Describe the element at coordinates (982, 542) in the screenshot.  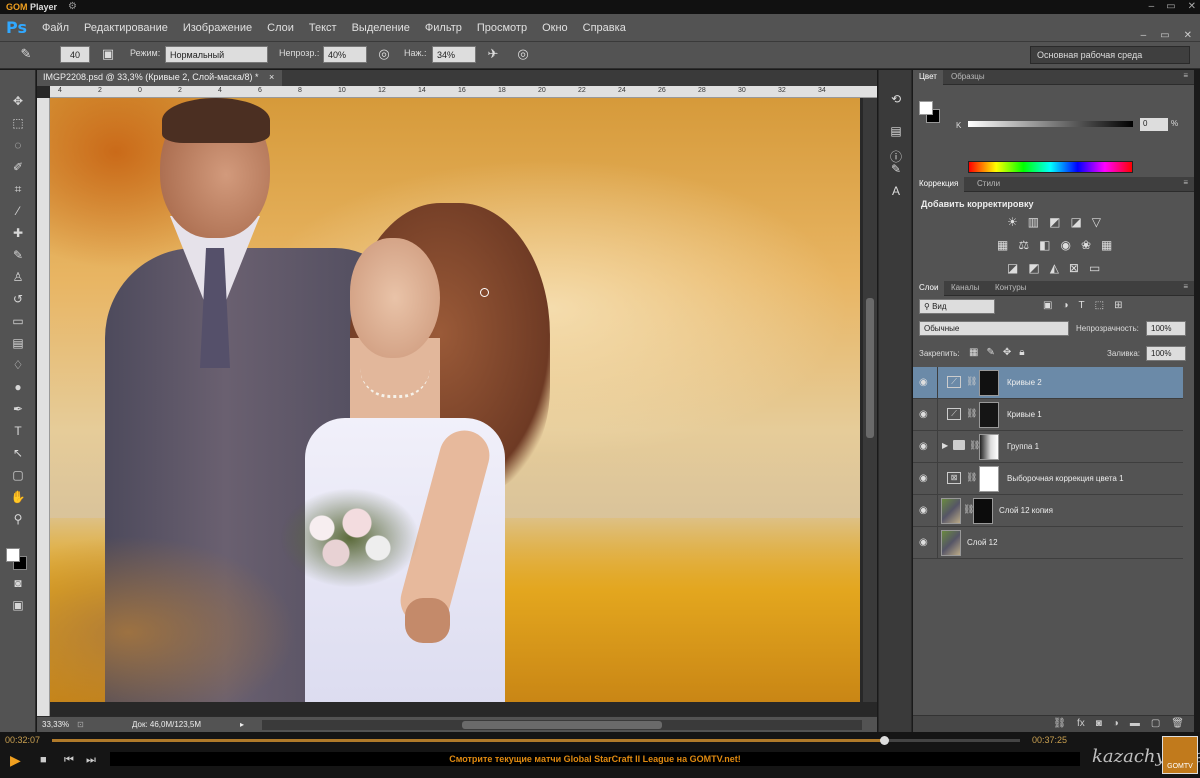
I see `layer-name: Слой 12` at that location.